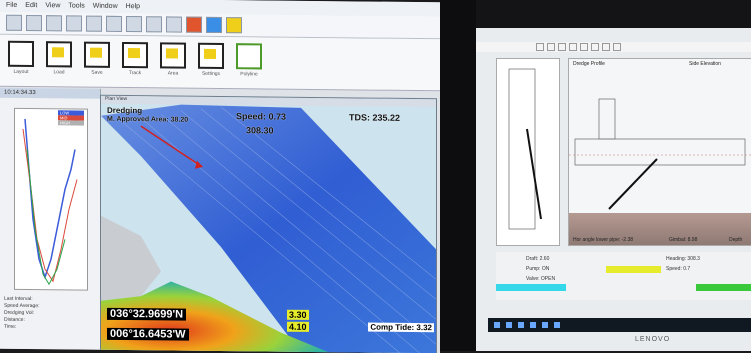 This screenshot has height=353, width=751. I want to click on open-icon, so click(34, 23).